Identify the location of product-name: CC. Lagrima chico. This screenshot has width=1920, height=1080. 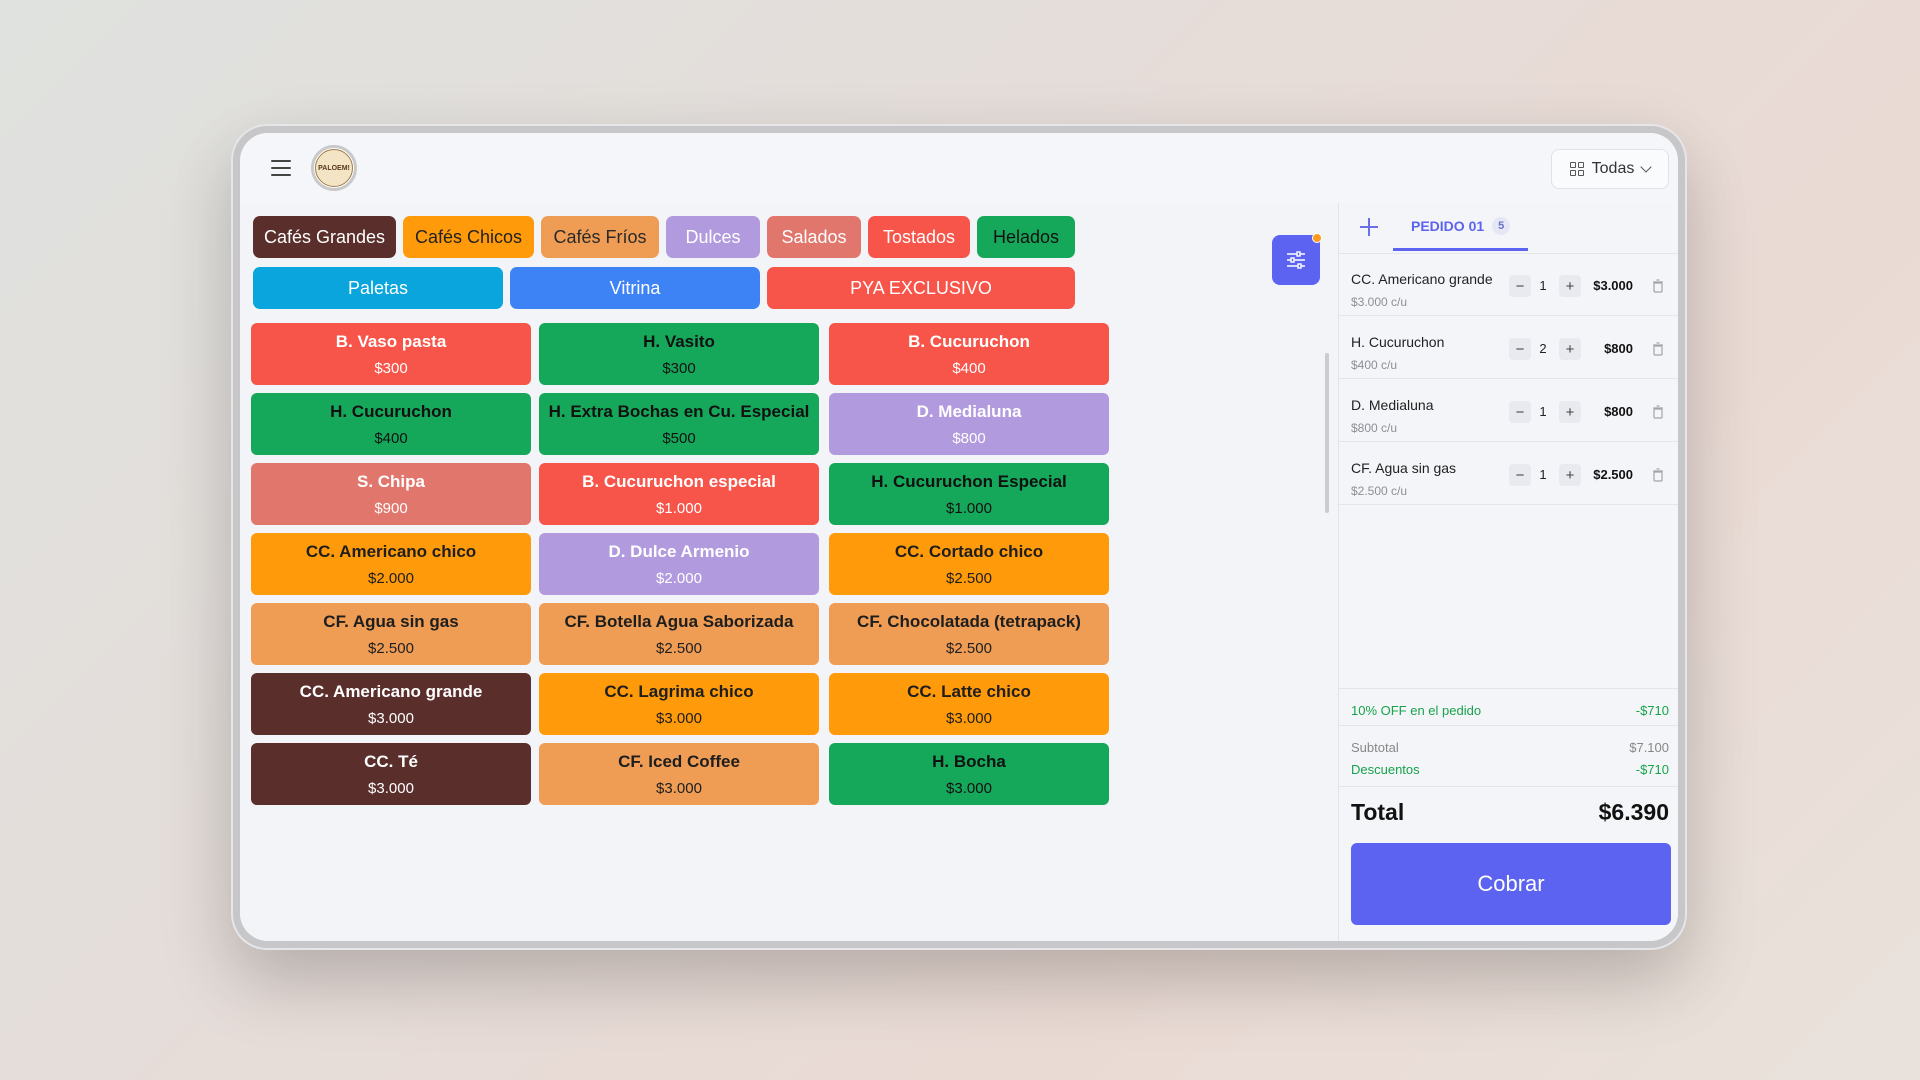
(679, 691).